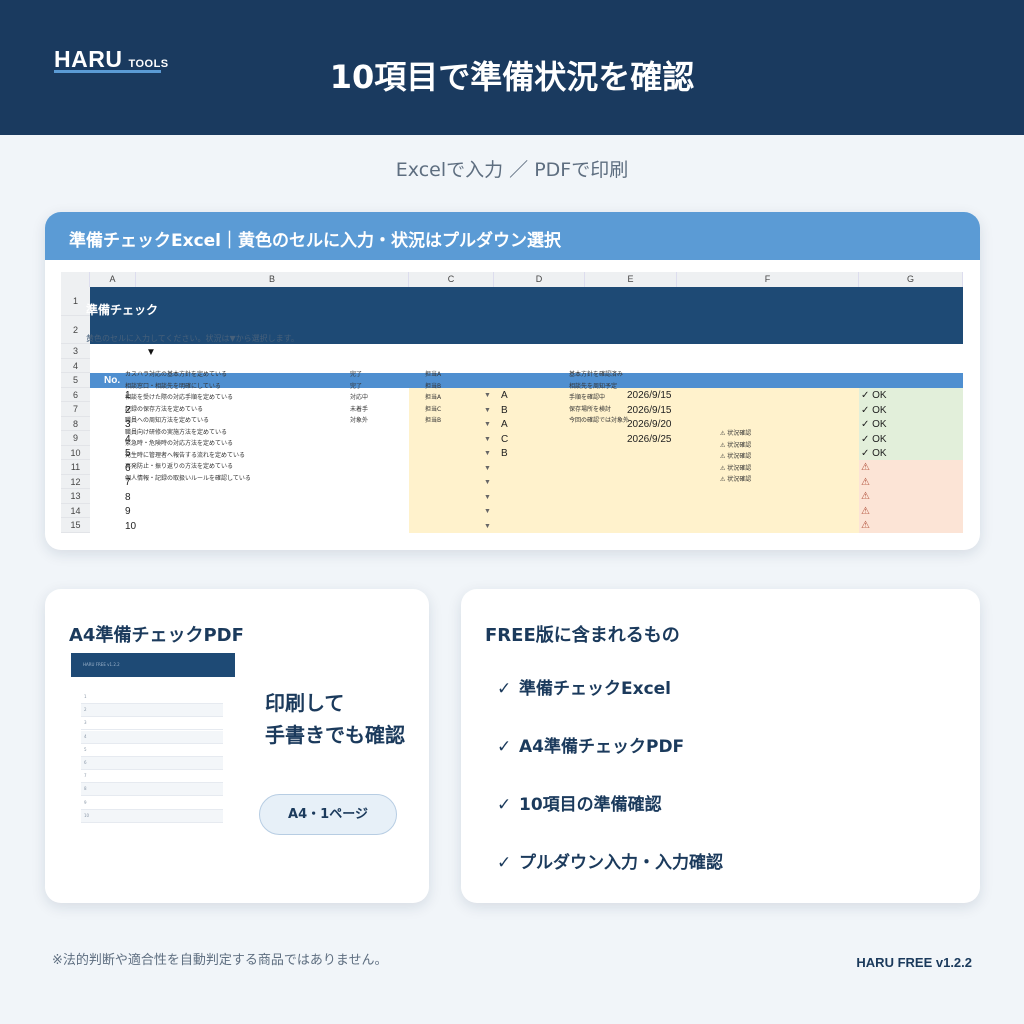 The height and width of the screenshot is (1024, 1024). I want to click on pdf-thumb-row: 7, so click(152, 777).